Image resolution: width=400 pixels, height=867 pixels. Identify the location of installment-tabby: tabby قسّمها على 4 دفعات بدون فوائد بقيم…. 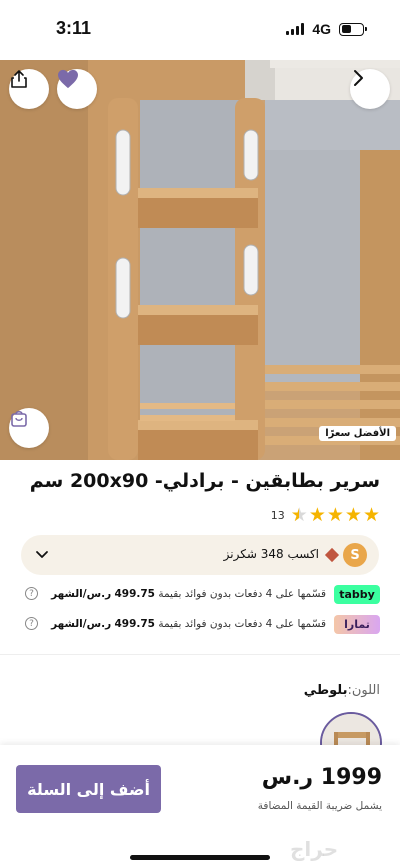
(202, 595).